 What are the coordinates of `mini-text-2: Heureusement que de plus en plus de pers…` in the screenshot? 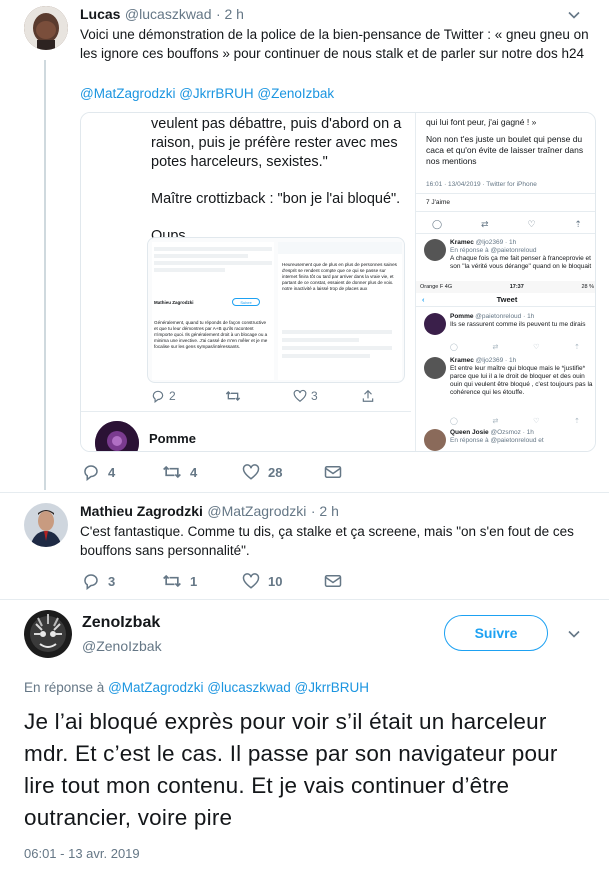 It's located at (339, 276).